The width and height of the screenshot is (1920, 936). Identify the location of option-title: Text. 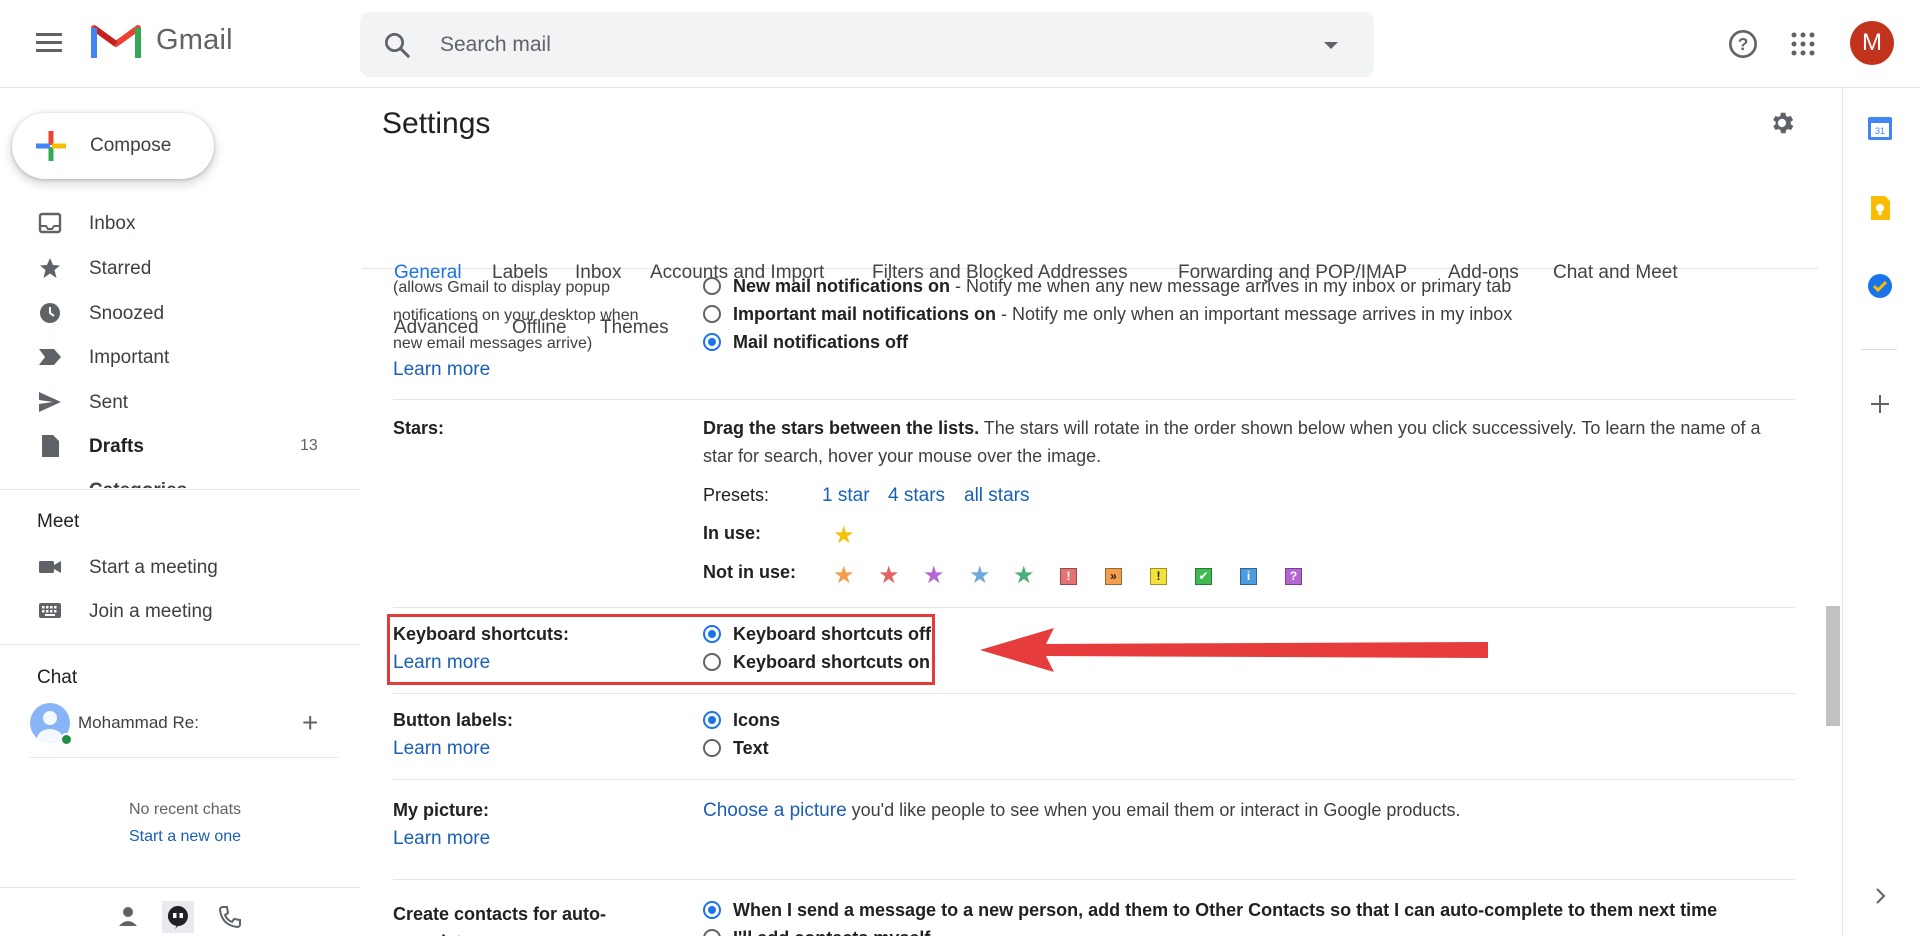
(751, 748).